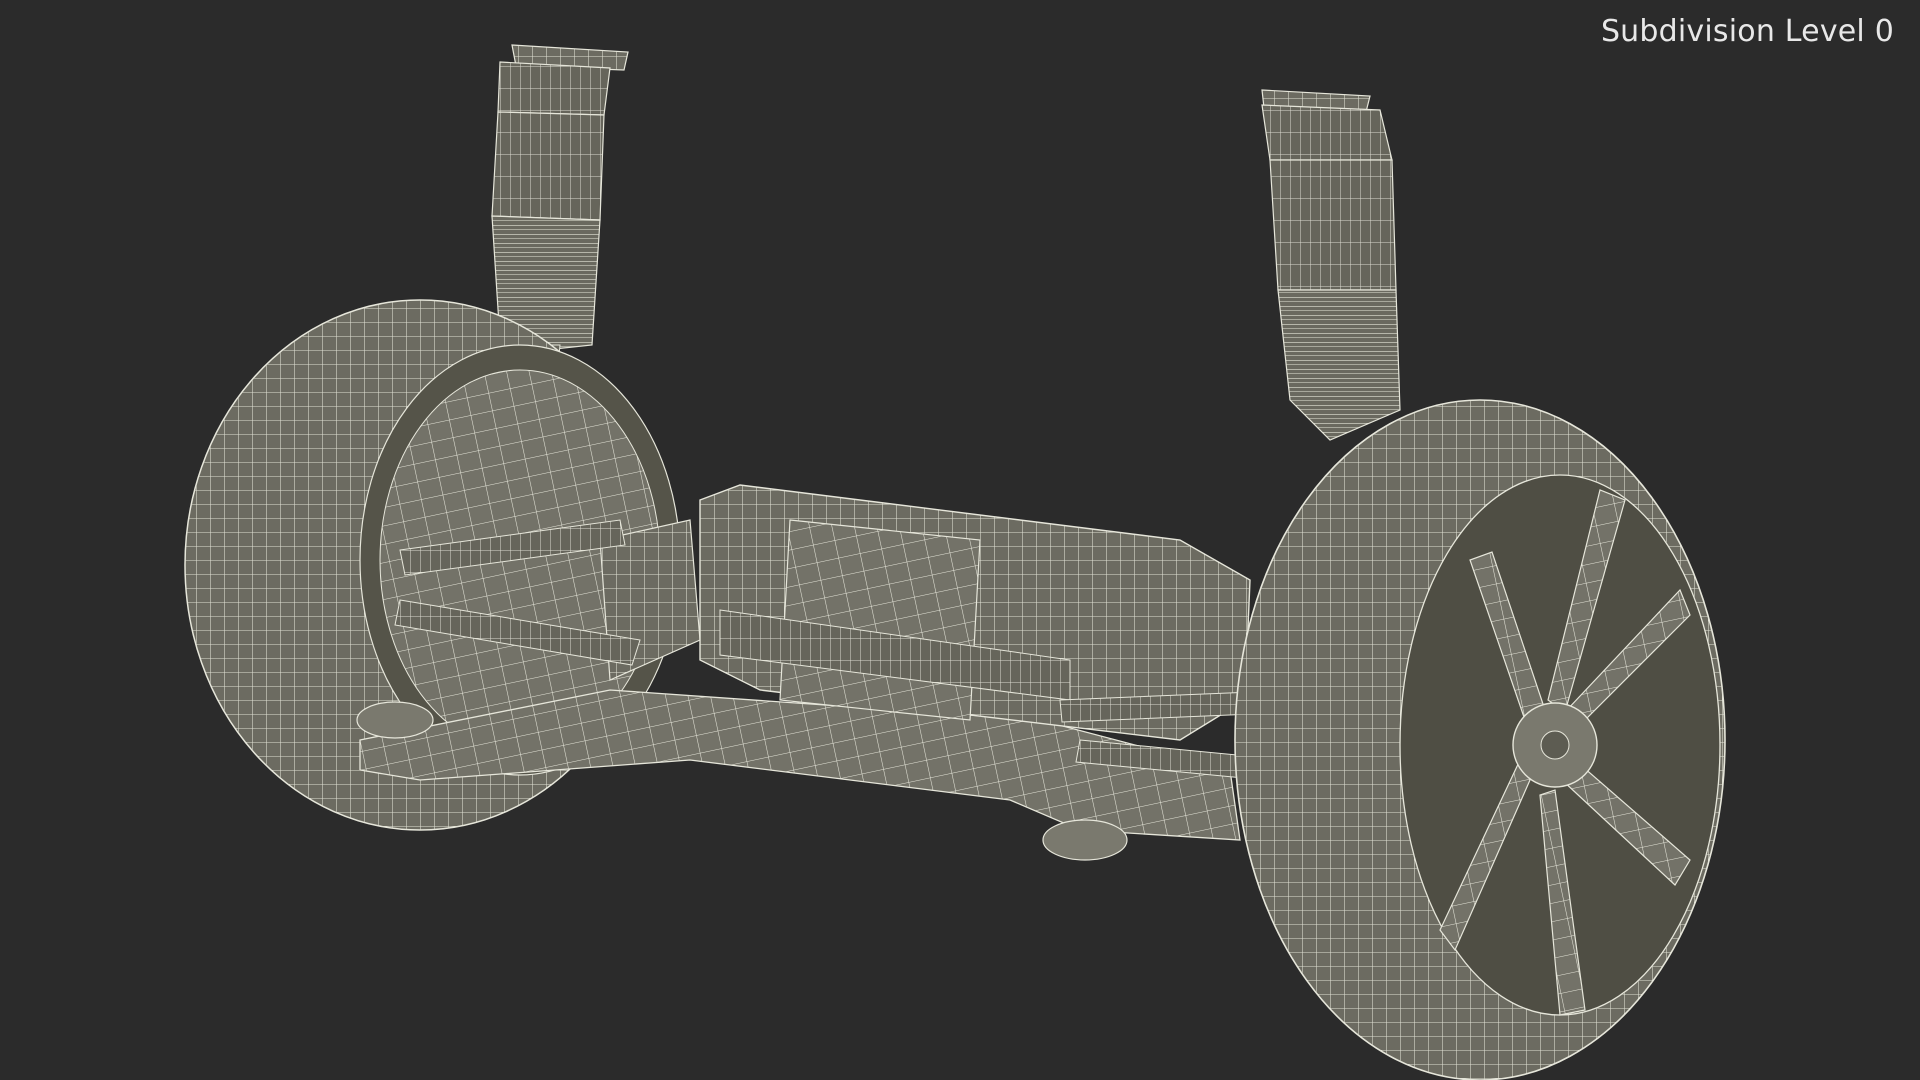 The width and height of the screenshot is (1920, 1080). What do you see at coordinates (1747, 31) in the screenshot?
I see `subdivision-level-label: Subdivision Level 0` at bounding box center [1747, 31].